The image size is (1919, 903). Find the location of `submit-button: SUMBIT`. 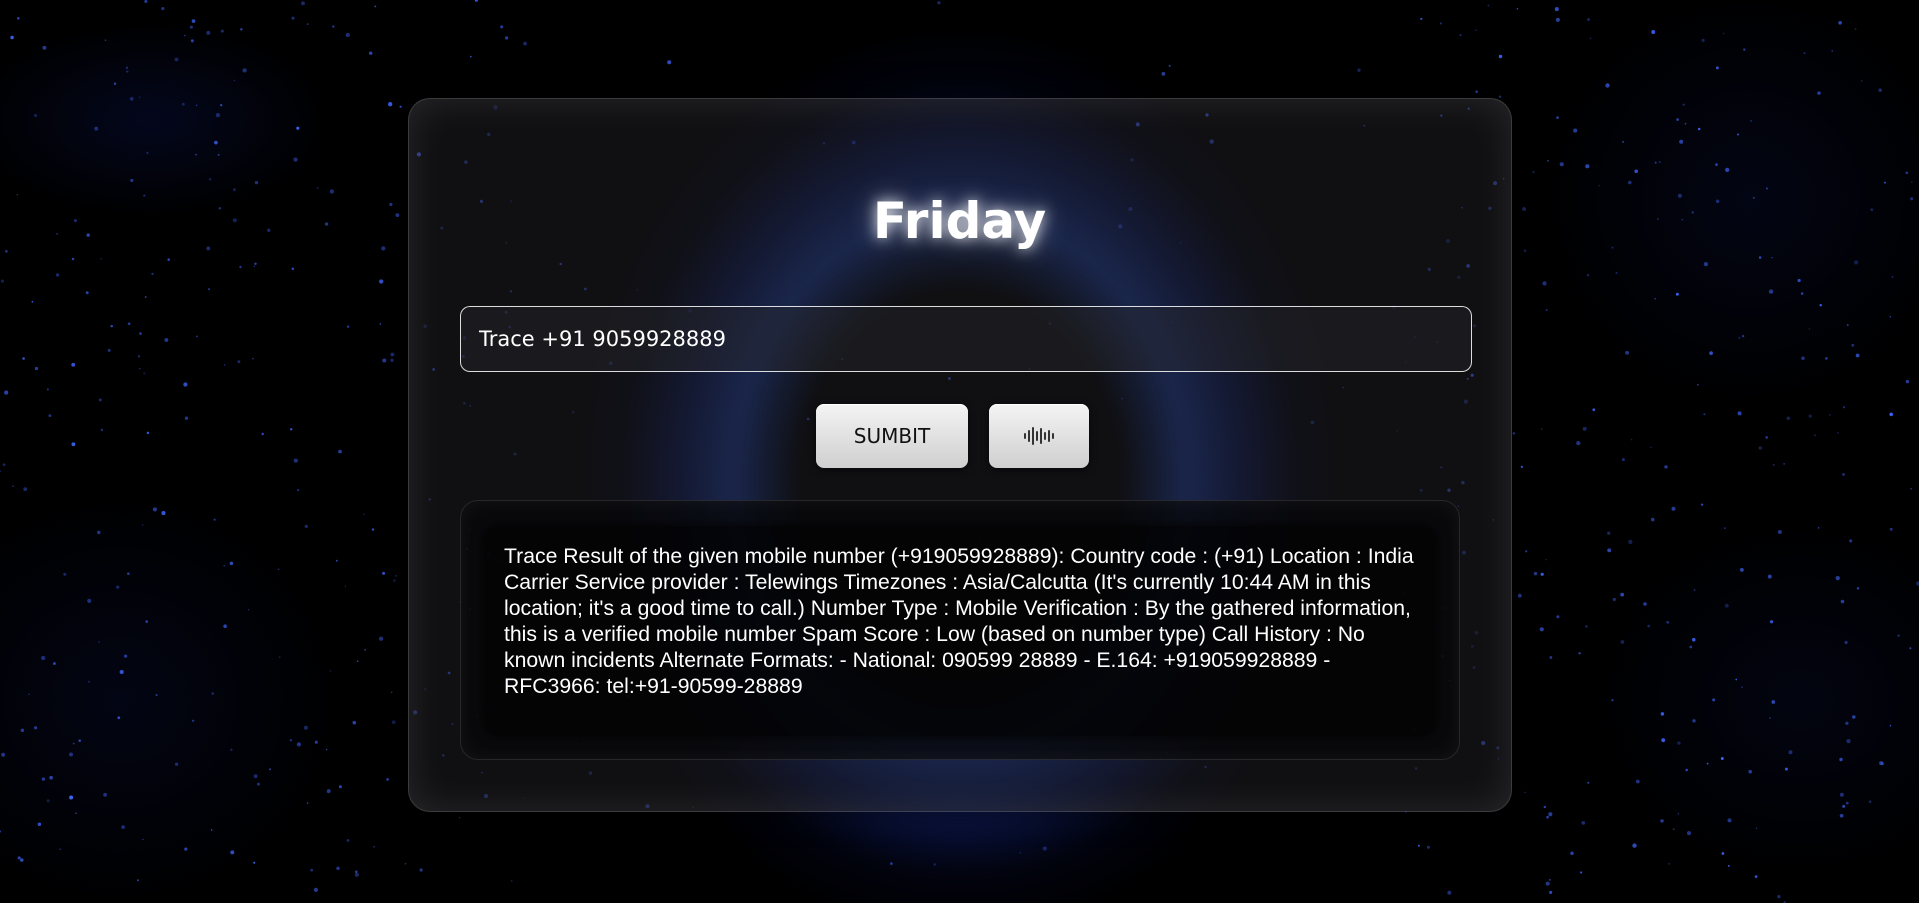

submit-button: SUMBIT is located at coordinates (892, 436).